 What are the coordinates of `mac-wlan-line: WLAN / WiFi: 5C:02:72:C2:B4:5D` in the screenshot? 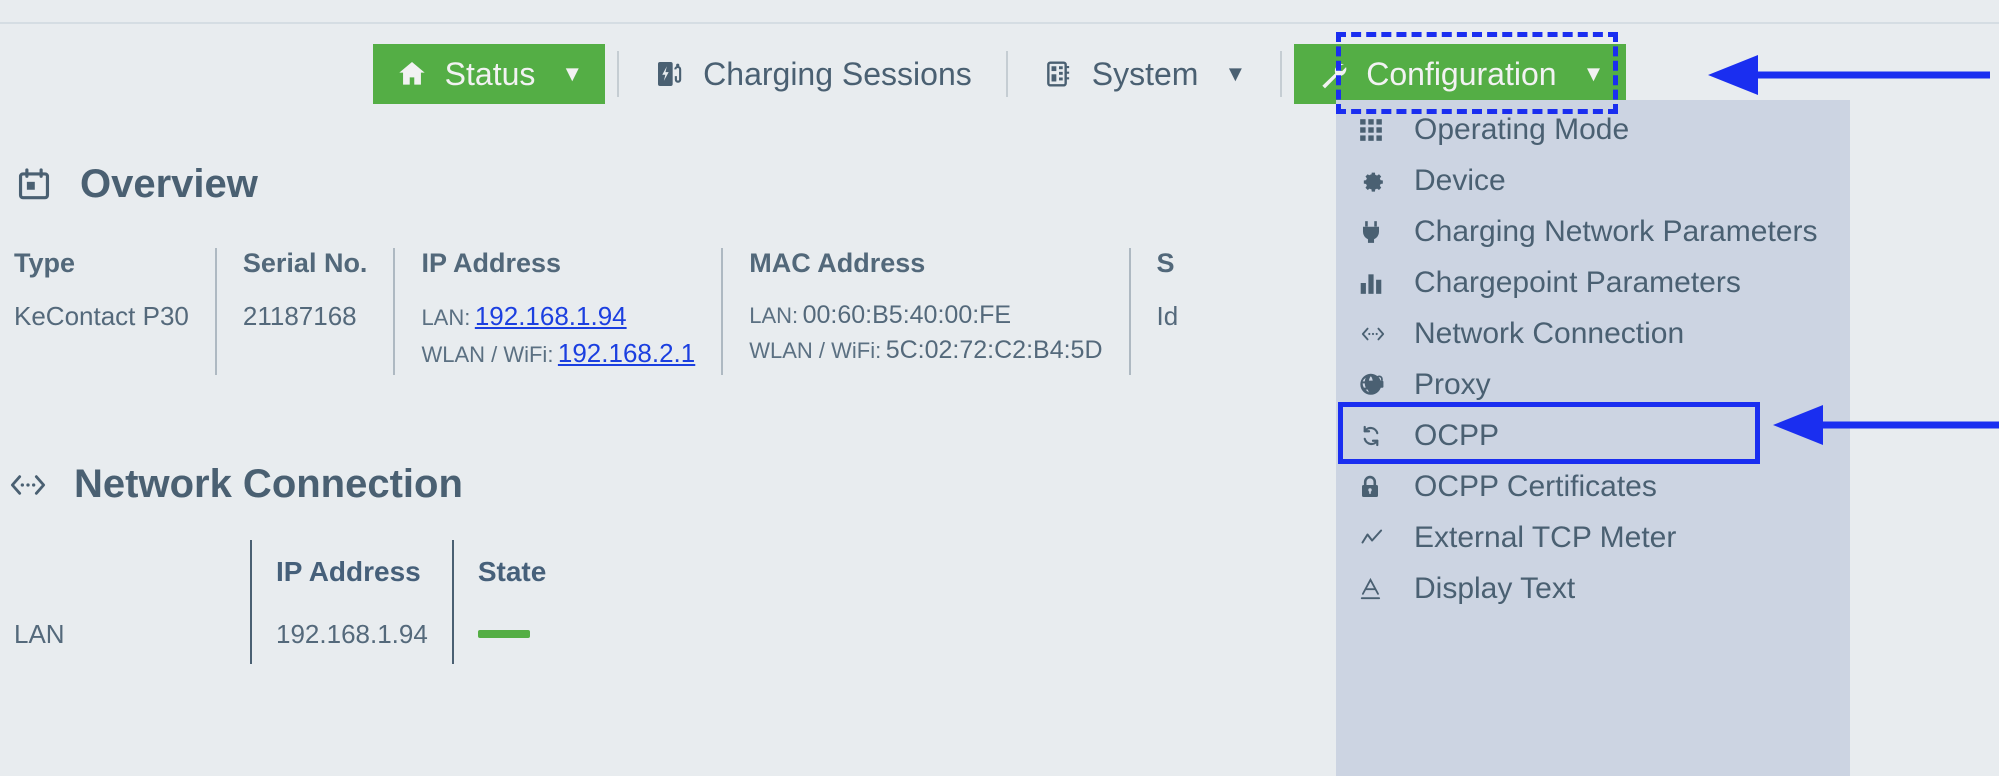 It's located at (925, 350).